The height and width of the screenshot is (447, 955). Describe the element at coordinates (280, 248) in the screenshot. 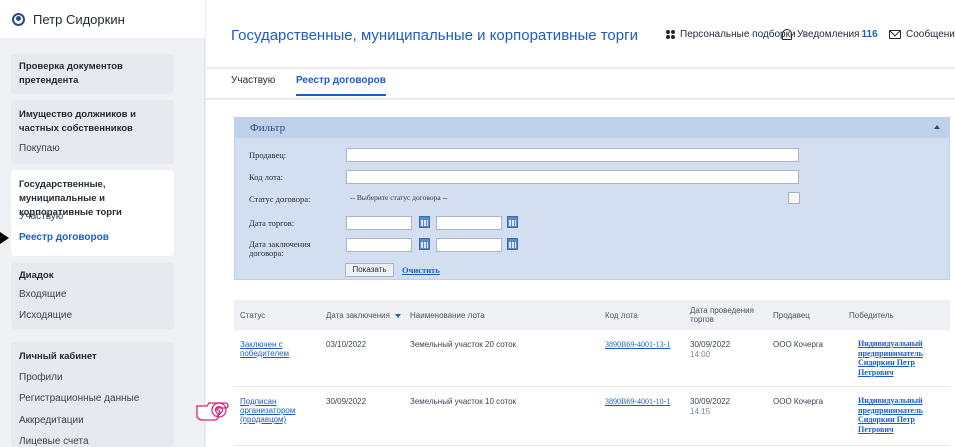

I see `contract-date-label: Дата заключения договора:` at that location.